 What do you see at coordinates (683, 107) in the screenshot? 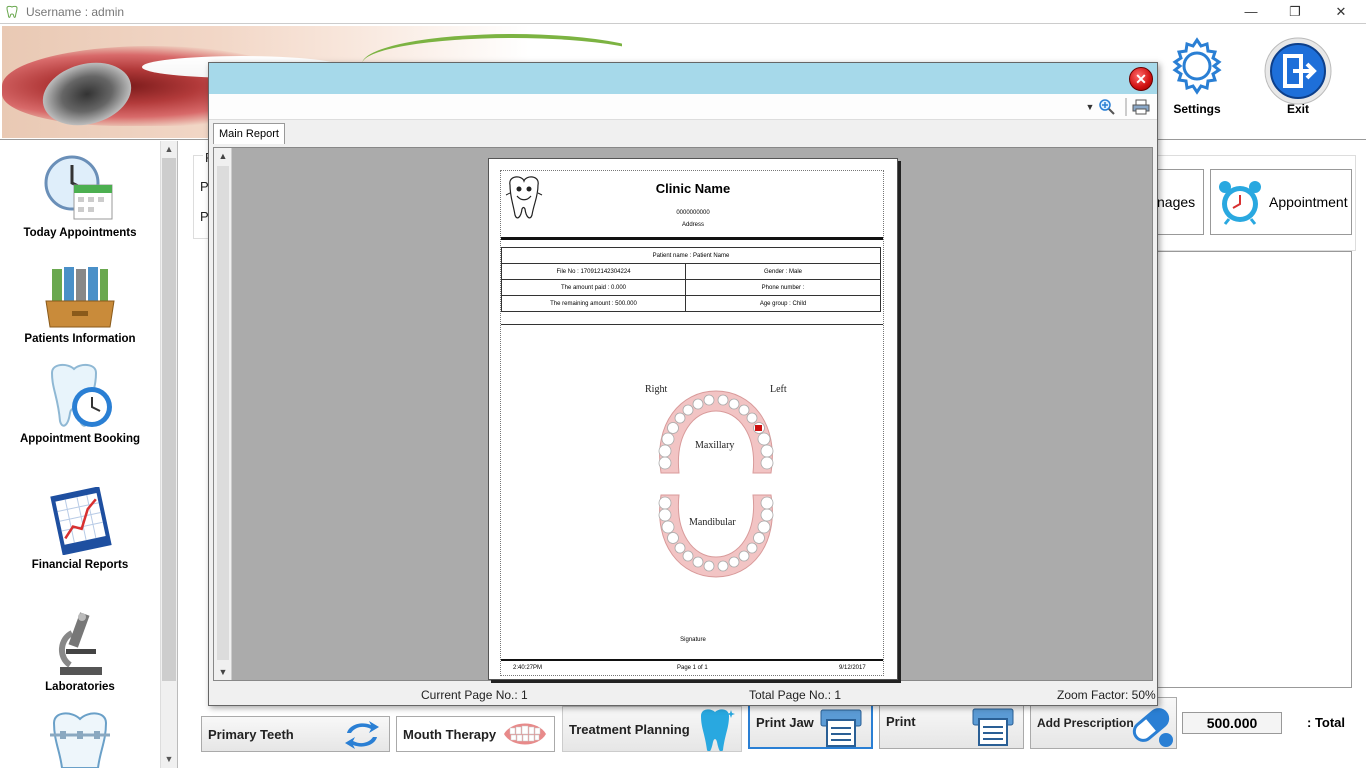
I see `report-toolbar: ▼` at bounding box center [683, 107].